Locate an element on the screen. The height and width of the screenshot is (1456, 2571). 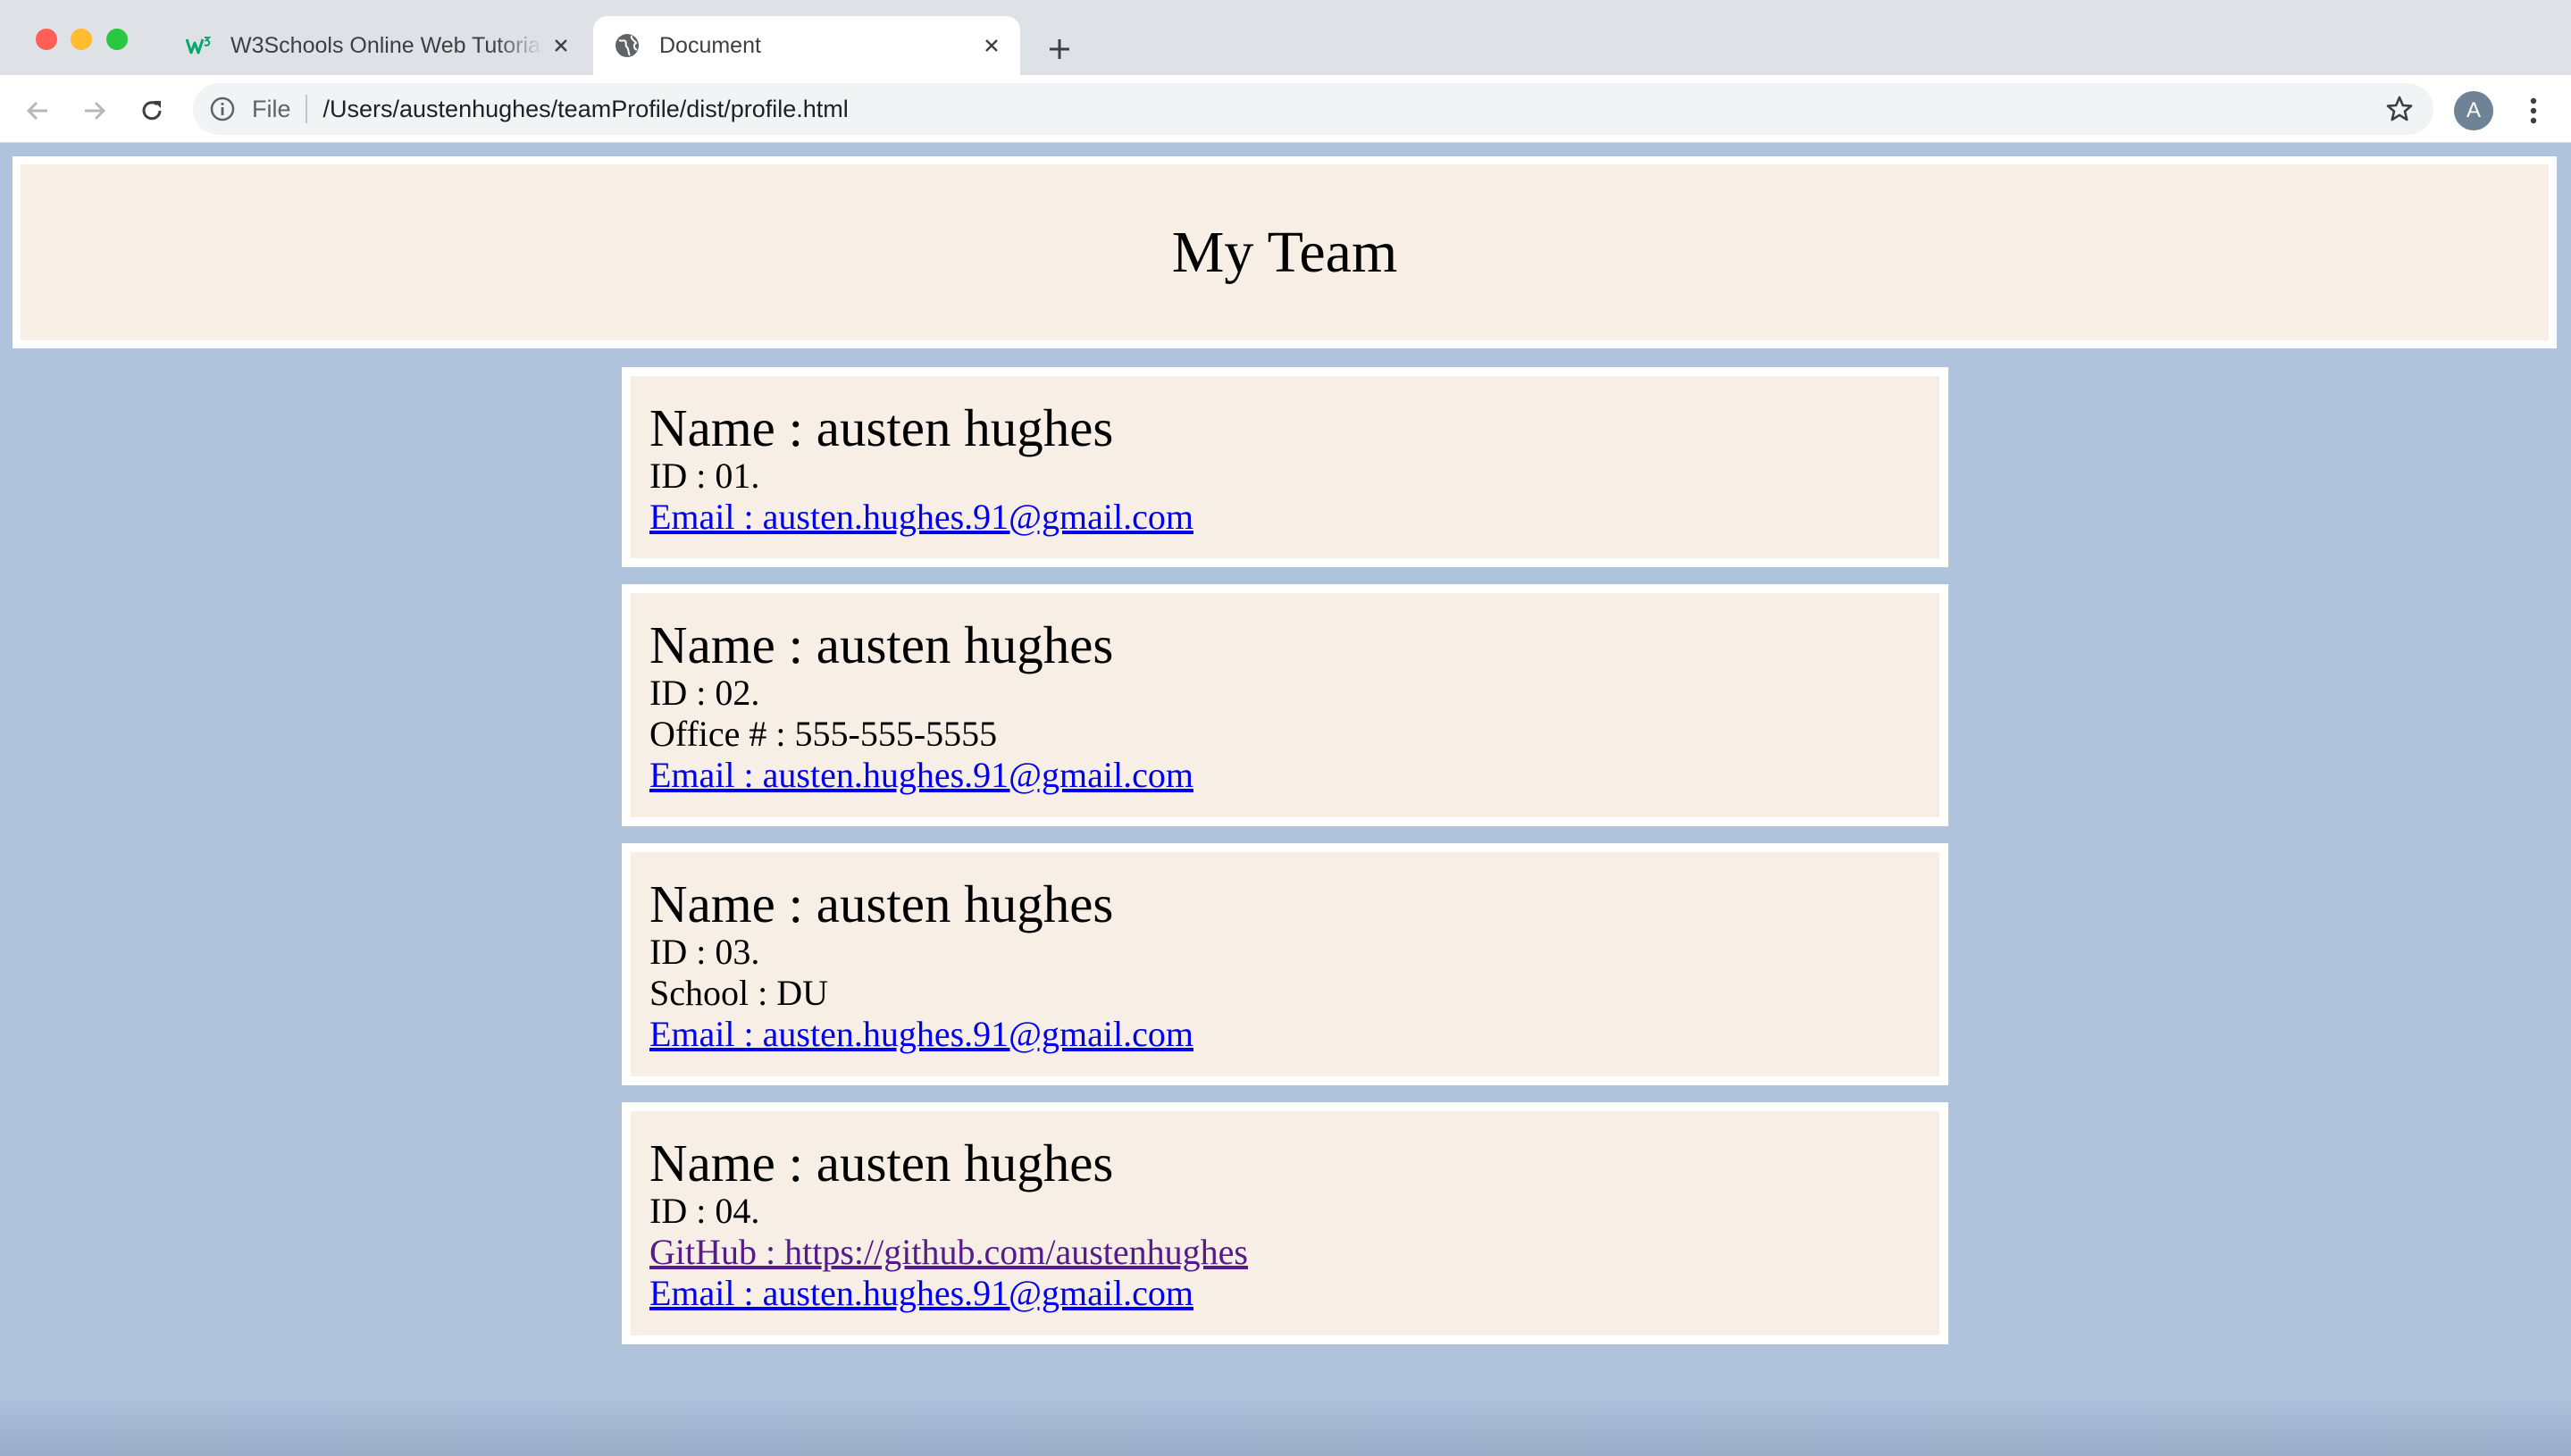
new-tab-icon is located at coordinates (1059, 49).